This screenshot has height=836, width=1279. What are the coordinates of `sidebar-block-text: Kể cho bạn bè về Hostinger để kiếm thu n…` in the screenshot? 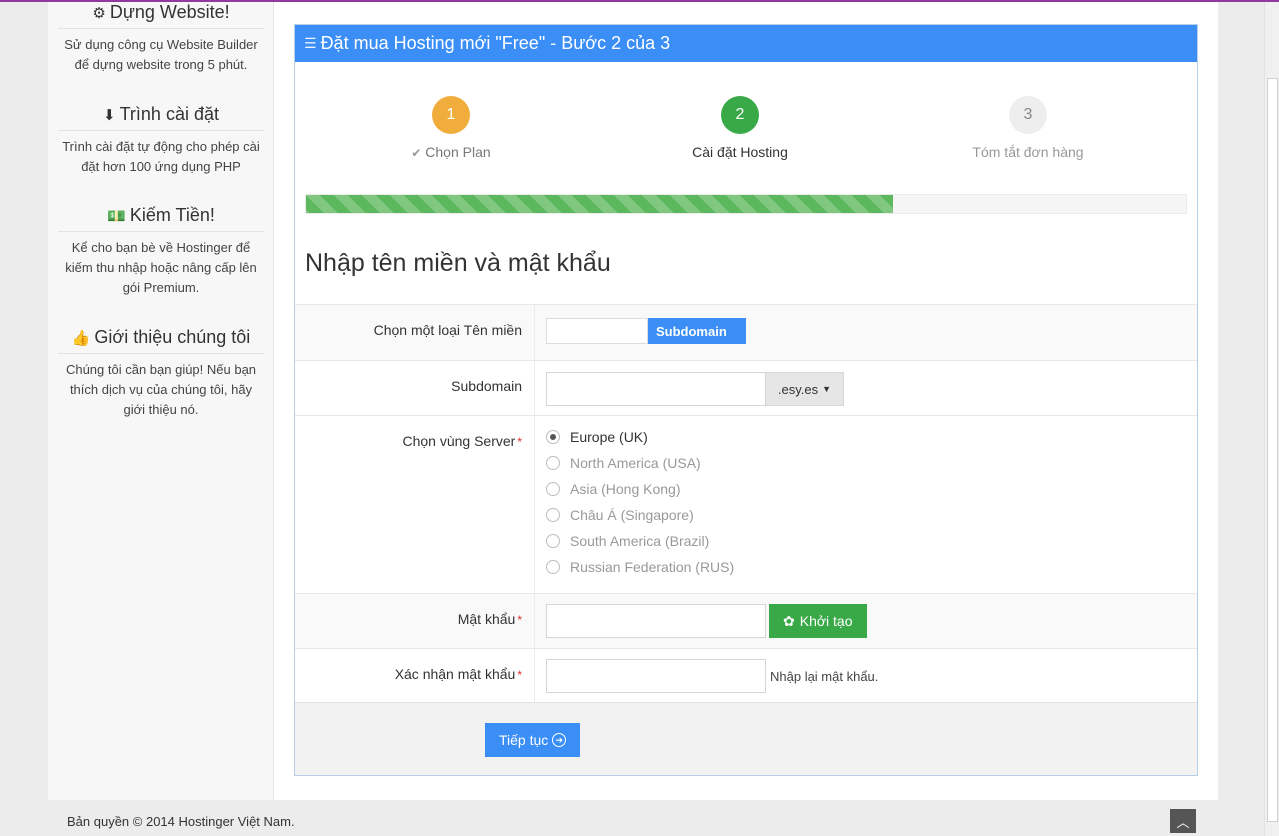 It's located at (161, 267).